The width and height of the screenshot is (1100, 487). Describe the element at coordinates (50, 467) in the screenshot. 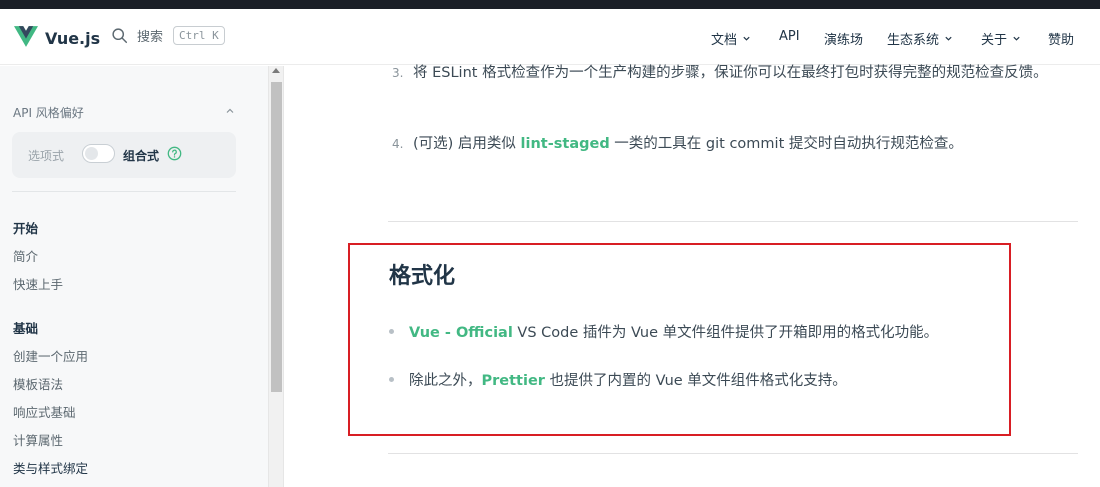

I see `sidebar-item-class-style-binding: 类与样式绑定` at that location.